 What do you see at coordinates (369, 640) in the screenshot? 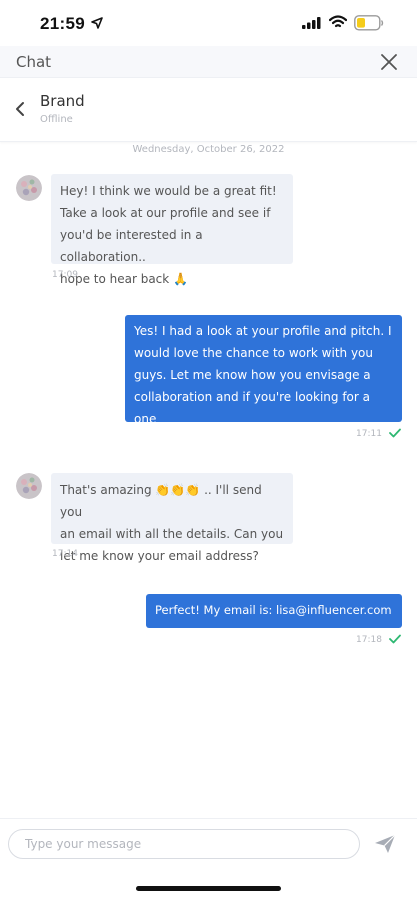
I see `message-timestamp: 17:18` at bounding box center [369, 640].